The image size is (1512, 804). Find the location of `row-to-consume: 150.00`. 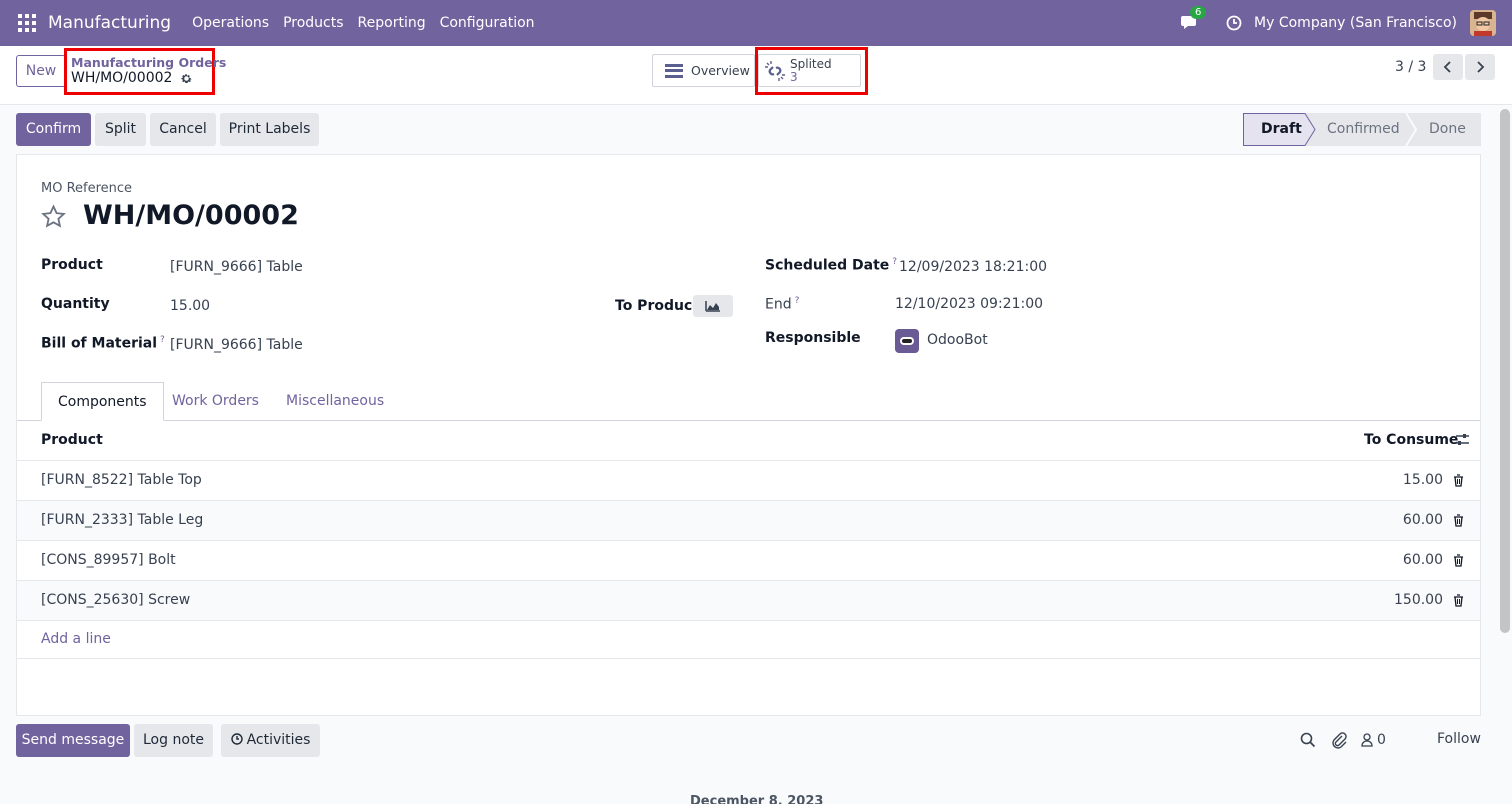

row-to-consume: 150.00 is located at coordinates (1418, 600).